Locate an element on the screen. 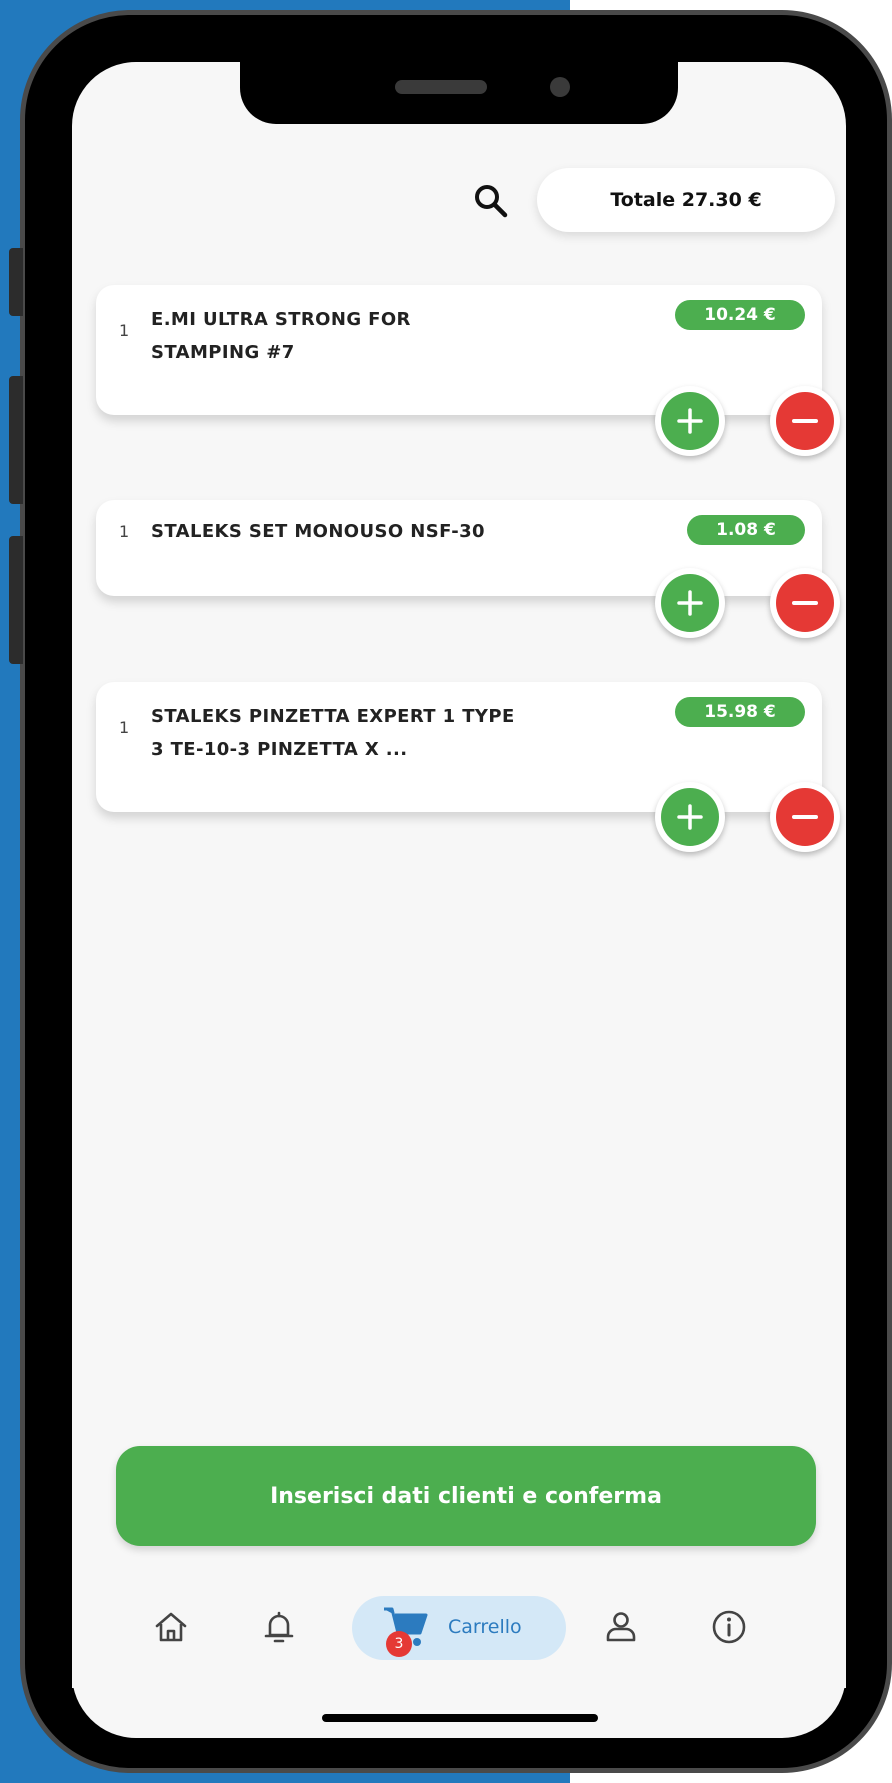 The width and height of the screenshot is (892, 1783). confirm-order-button: Inserisci dati clienti e conferma is located at coordinates (466, 1496).